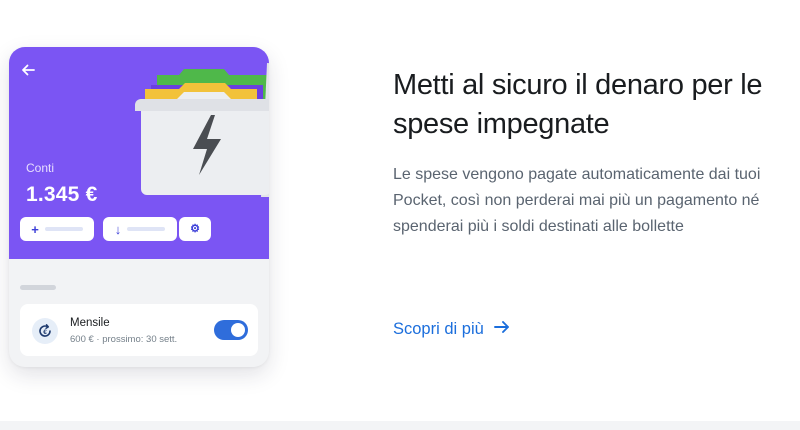 The height and width of the screenshot is (430, 800). Describe the element at coordinates (238, 330) in the screenshot. I see `toggle-knob` at that location.